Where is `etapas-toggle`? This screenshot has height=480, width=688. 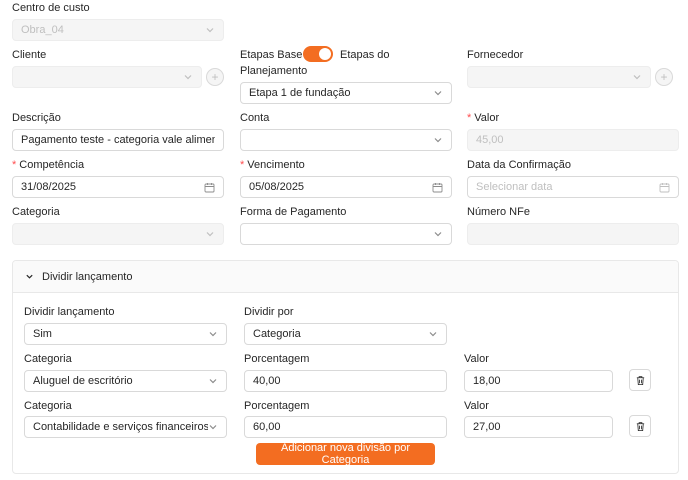 etapas-toggle is located at coordinates (318, 54).